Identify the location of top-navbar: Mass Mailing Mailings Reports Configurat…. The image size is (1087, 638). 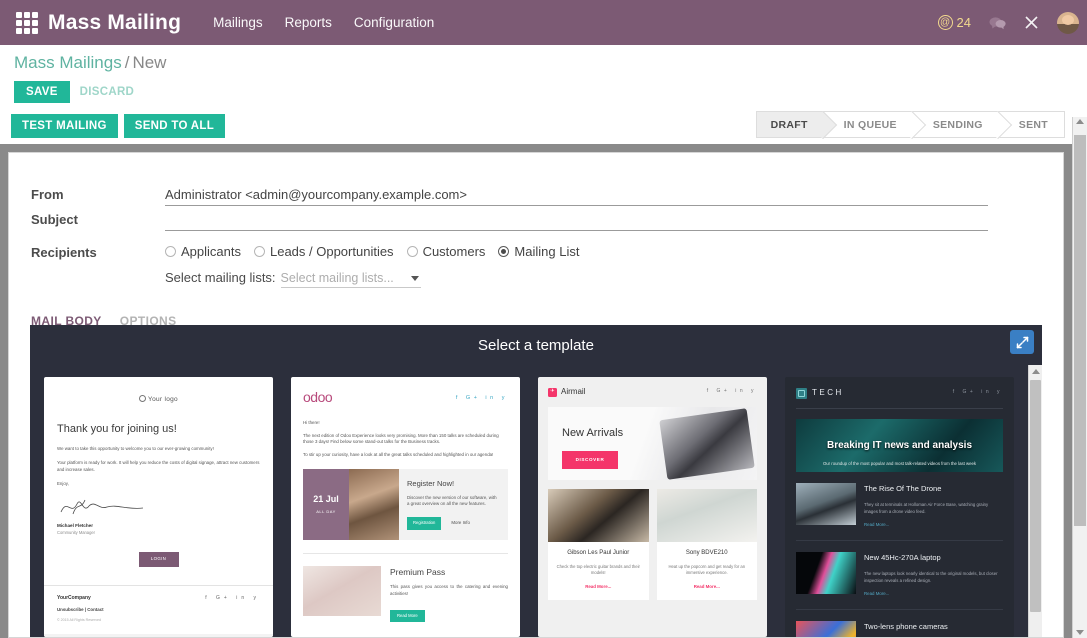
(543, 22).